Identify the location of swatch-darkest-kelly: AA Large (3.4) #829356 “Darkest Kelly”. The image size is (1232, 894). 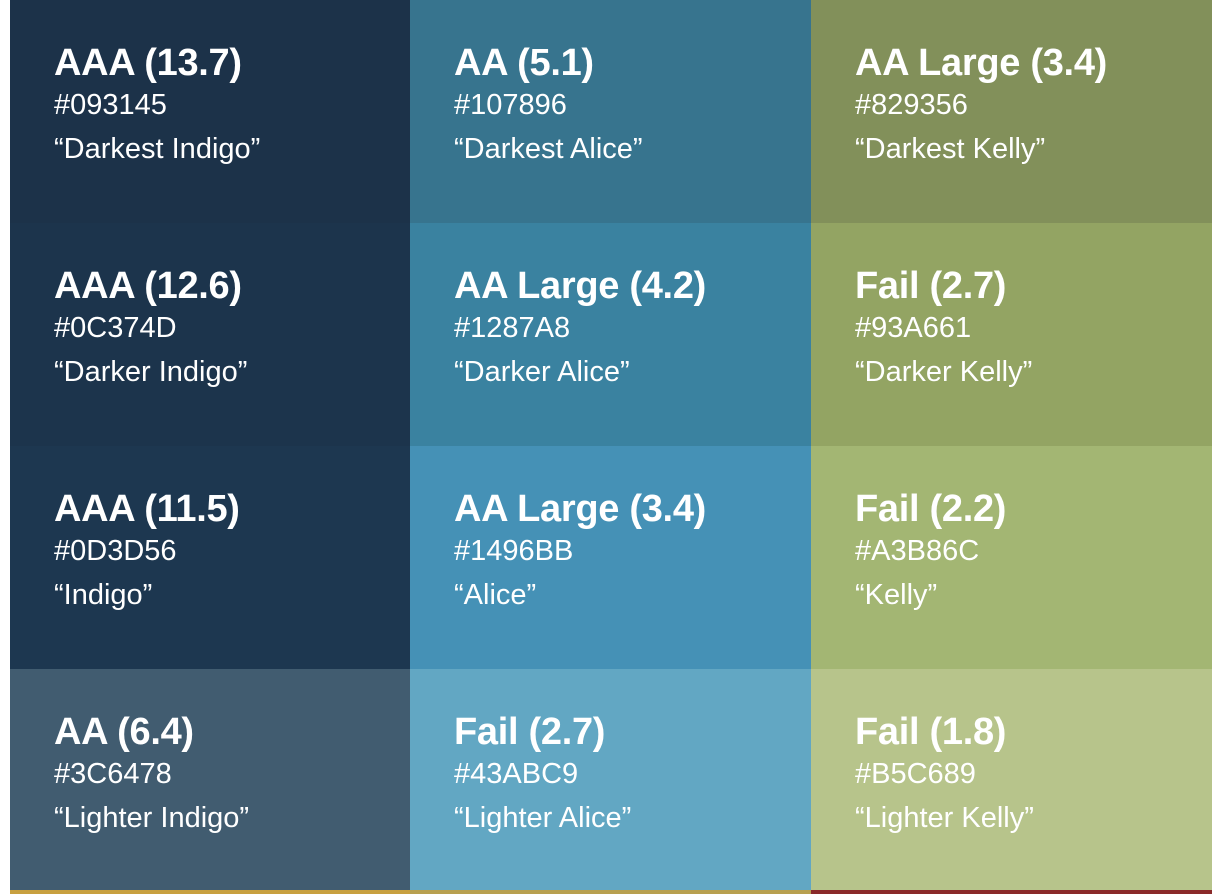
(1011, 111).